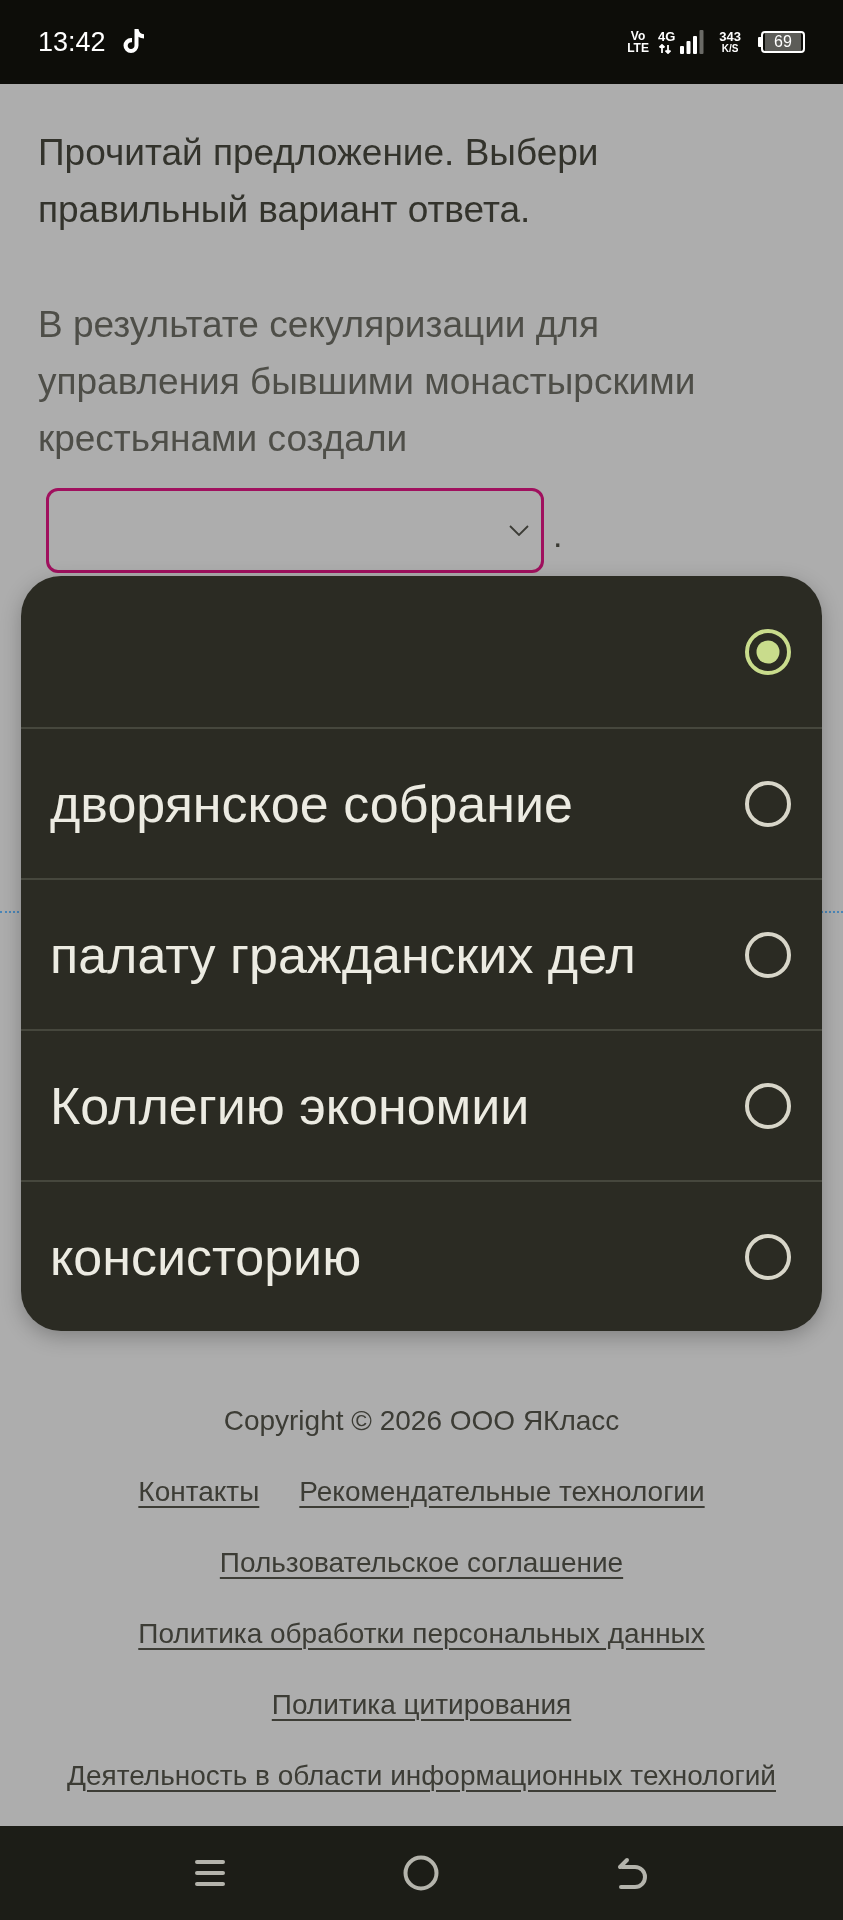 This screenshot has height=1920, width=843. What do you see at coordinates (72, 42) in the screenshot?
I see `clock-text: 13:42` at bounding box center [72, 42].